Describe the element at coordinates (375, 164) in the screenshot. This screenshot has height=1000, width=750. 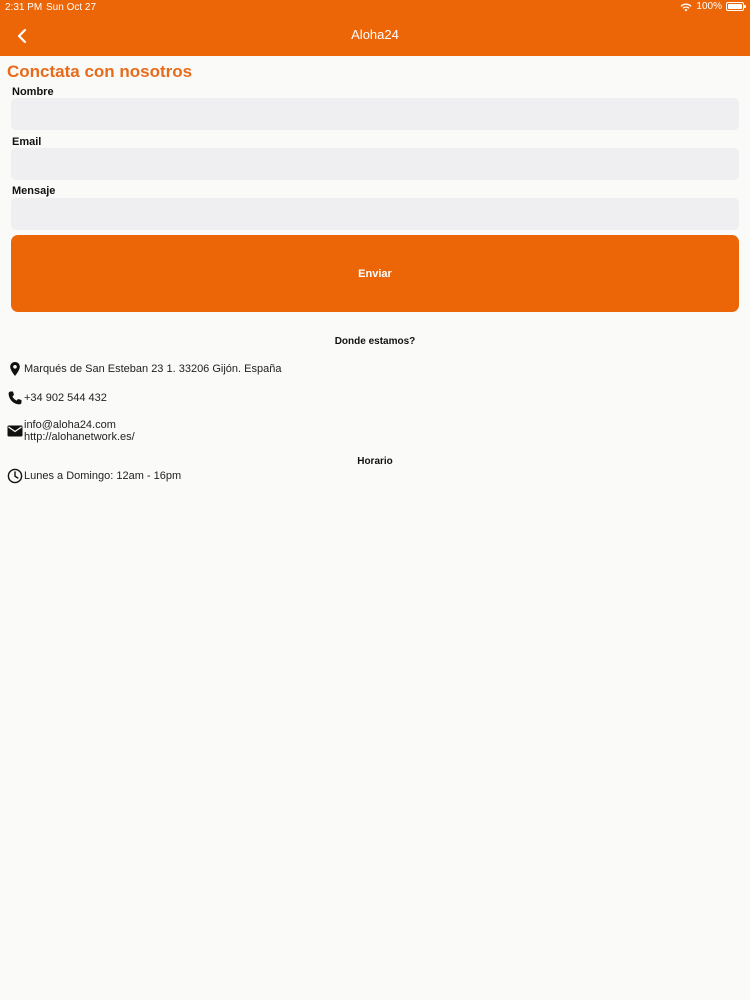
I see `email-input` at that location.